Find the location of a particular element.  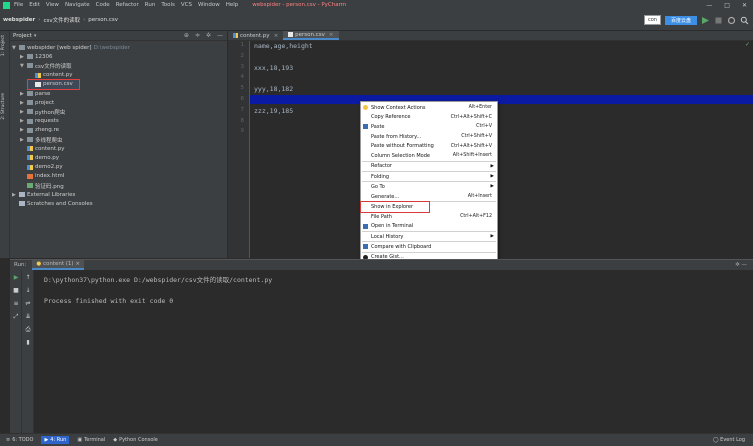

tab-person-csv: person.csv × is located at coordinates (311, 35).